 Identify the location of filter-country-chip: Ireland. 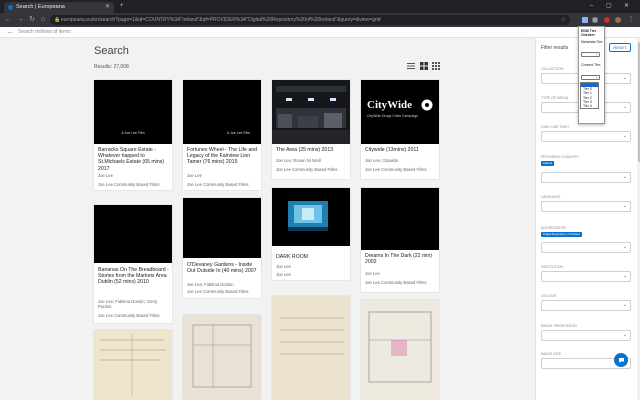
(548, 163).